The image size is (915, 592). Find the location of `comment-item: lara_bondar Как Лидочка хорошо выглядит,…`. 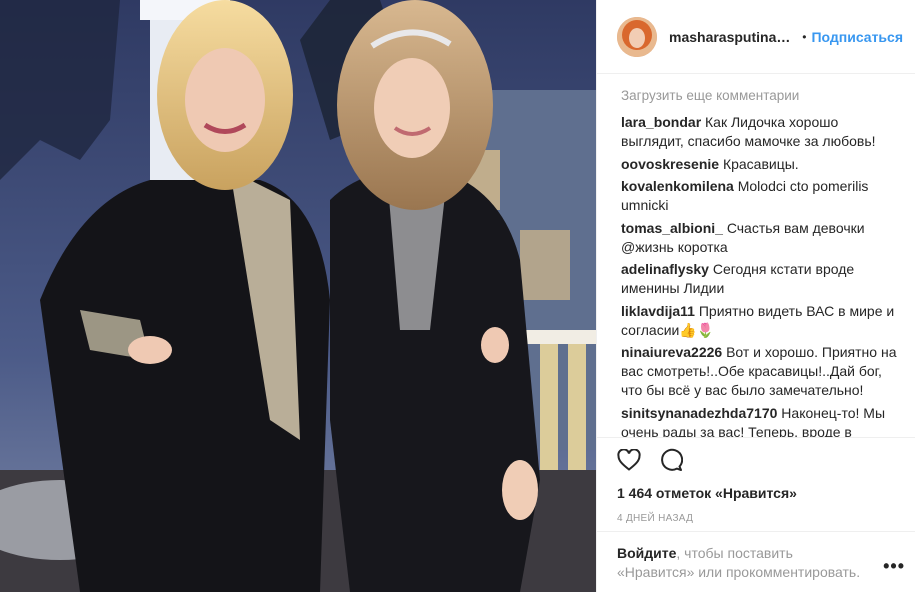

comment-item: lara_bondar Как Лидочка хорошо выглядит,… is located at coordinates (759, 132).